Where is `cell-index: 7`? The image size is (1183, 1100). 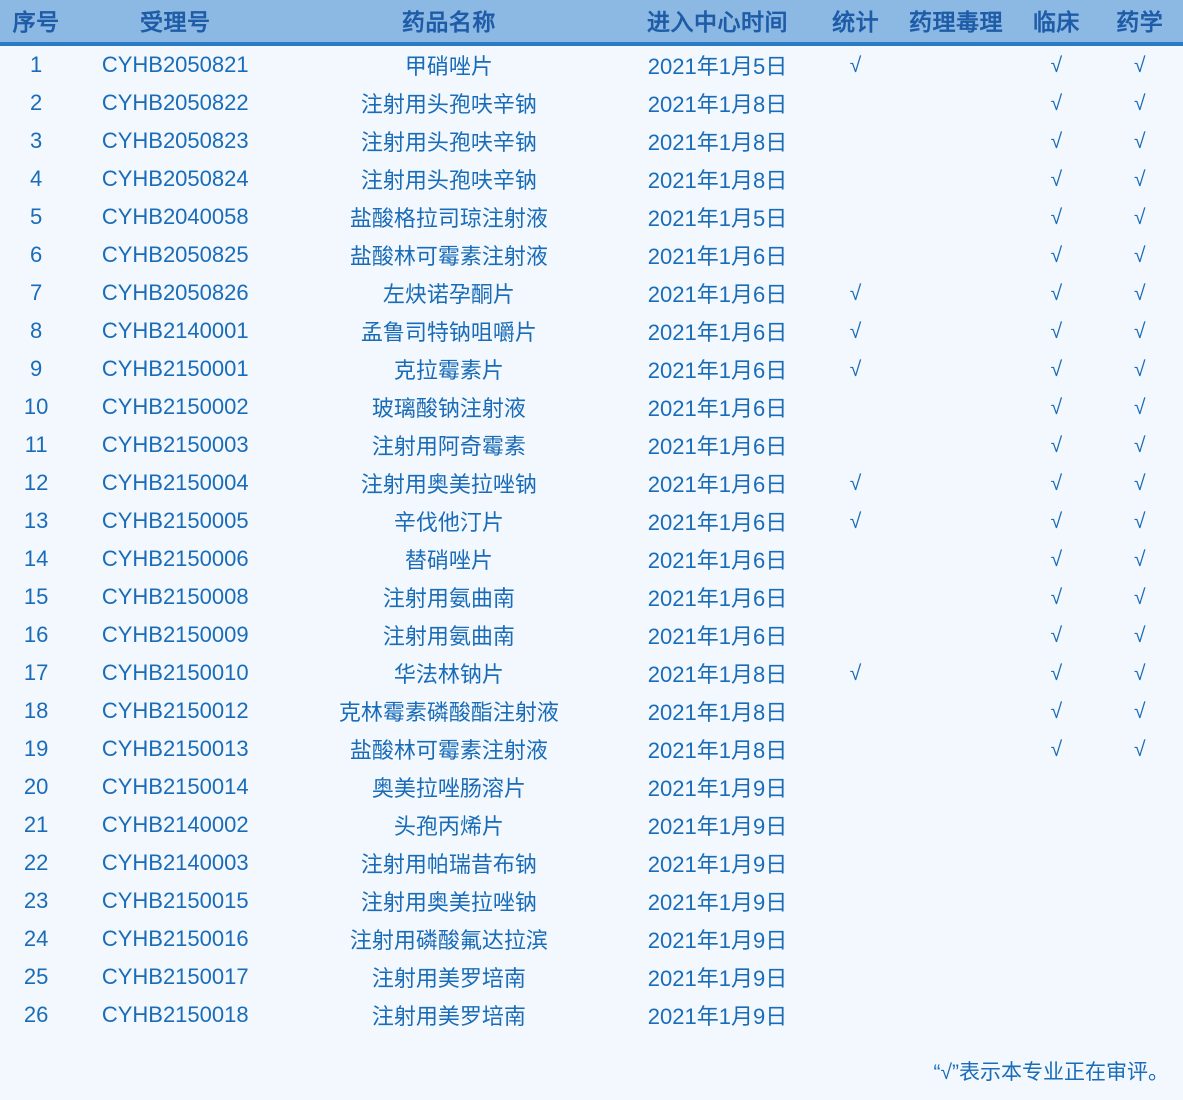 cell-index: 7 is located at coordinates (36, 292).